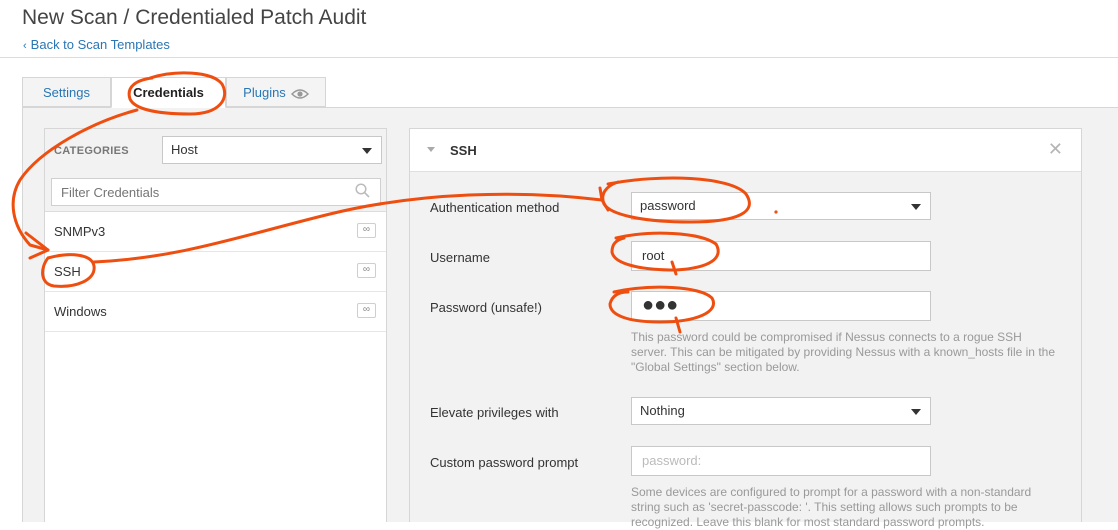 The height and width of the screenshot is (530, 1118). Describe the element at coordinates (668, 205) in the screenshot. I see `auth-method-value: password` at that location.